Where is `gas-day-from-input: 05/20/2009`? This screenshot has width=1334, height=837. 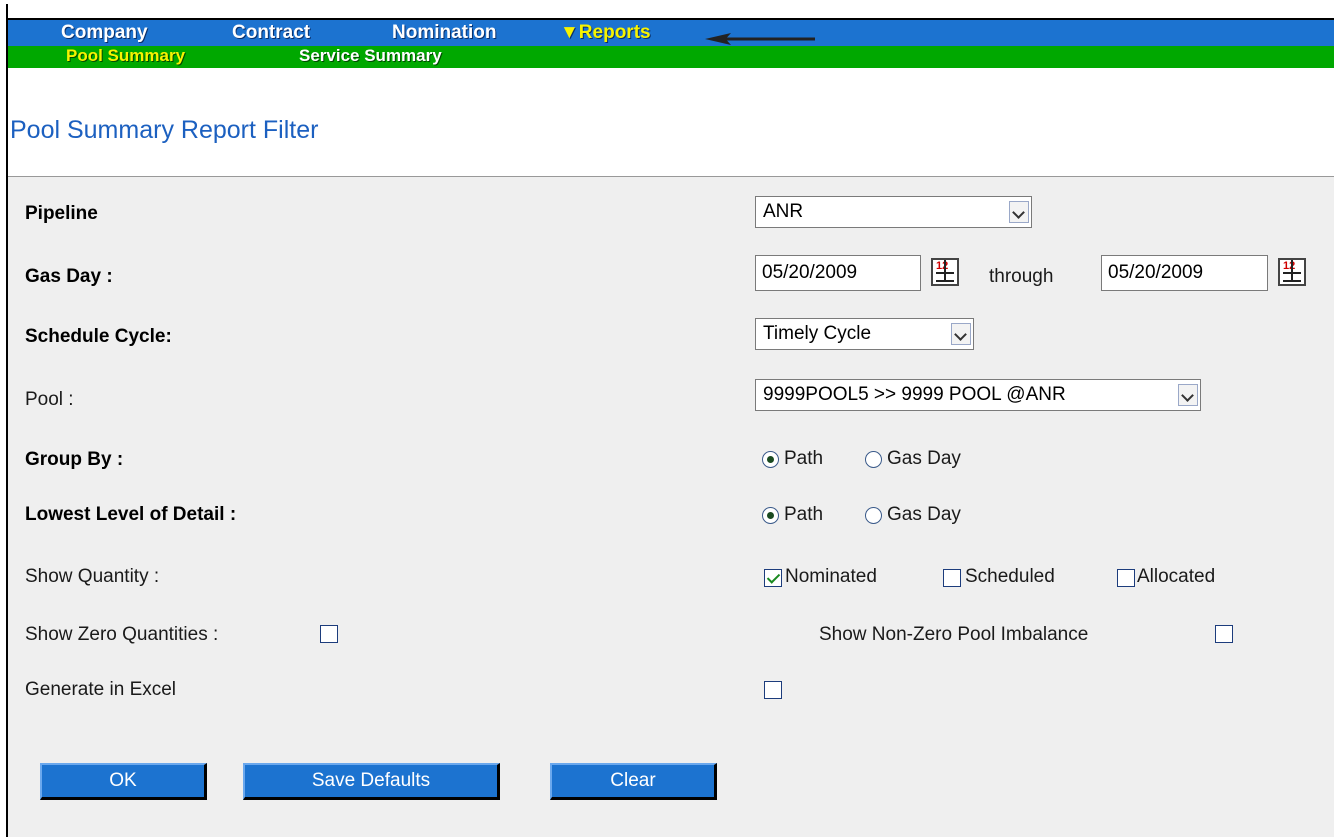
gas-day-from-input: 05/20/2009 is located at coordinates (838, 273).